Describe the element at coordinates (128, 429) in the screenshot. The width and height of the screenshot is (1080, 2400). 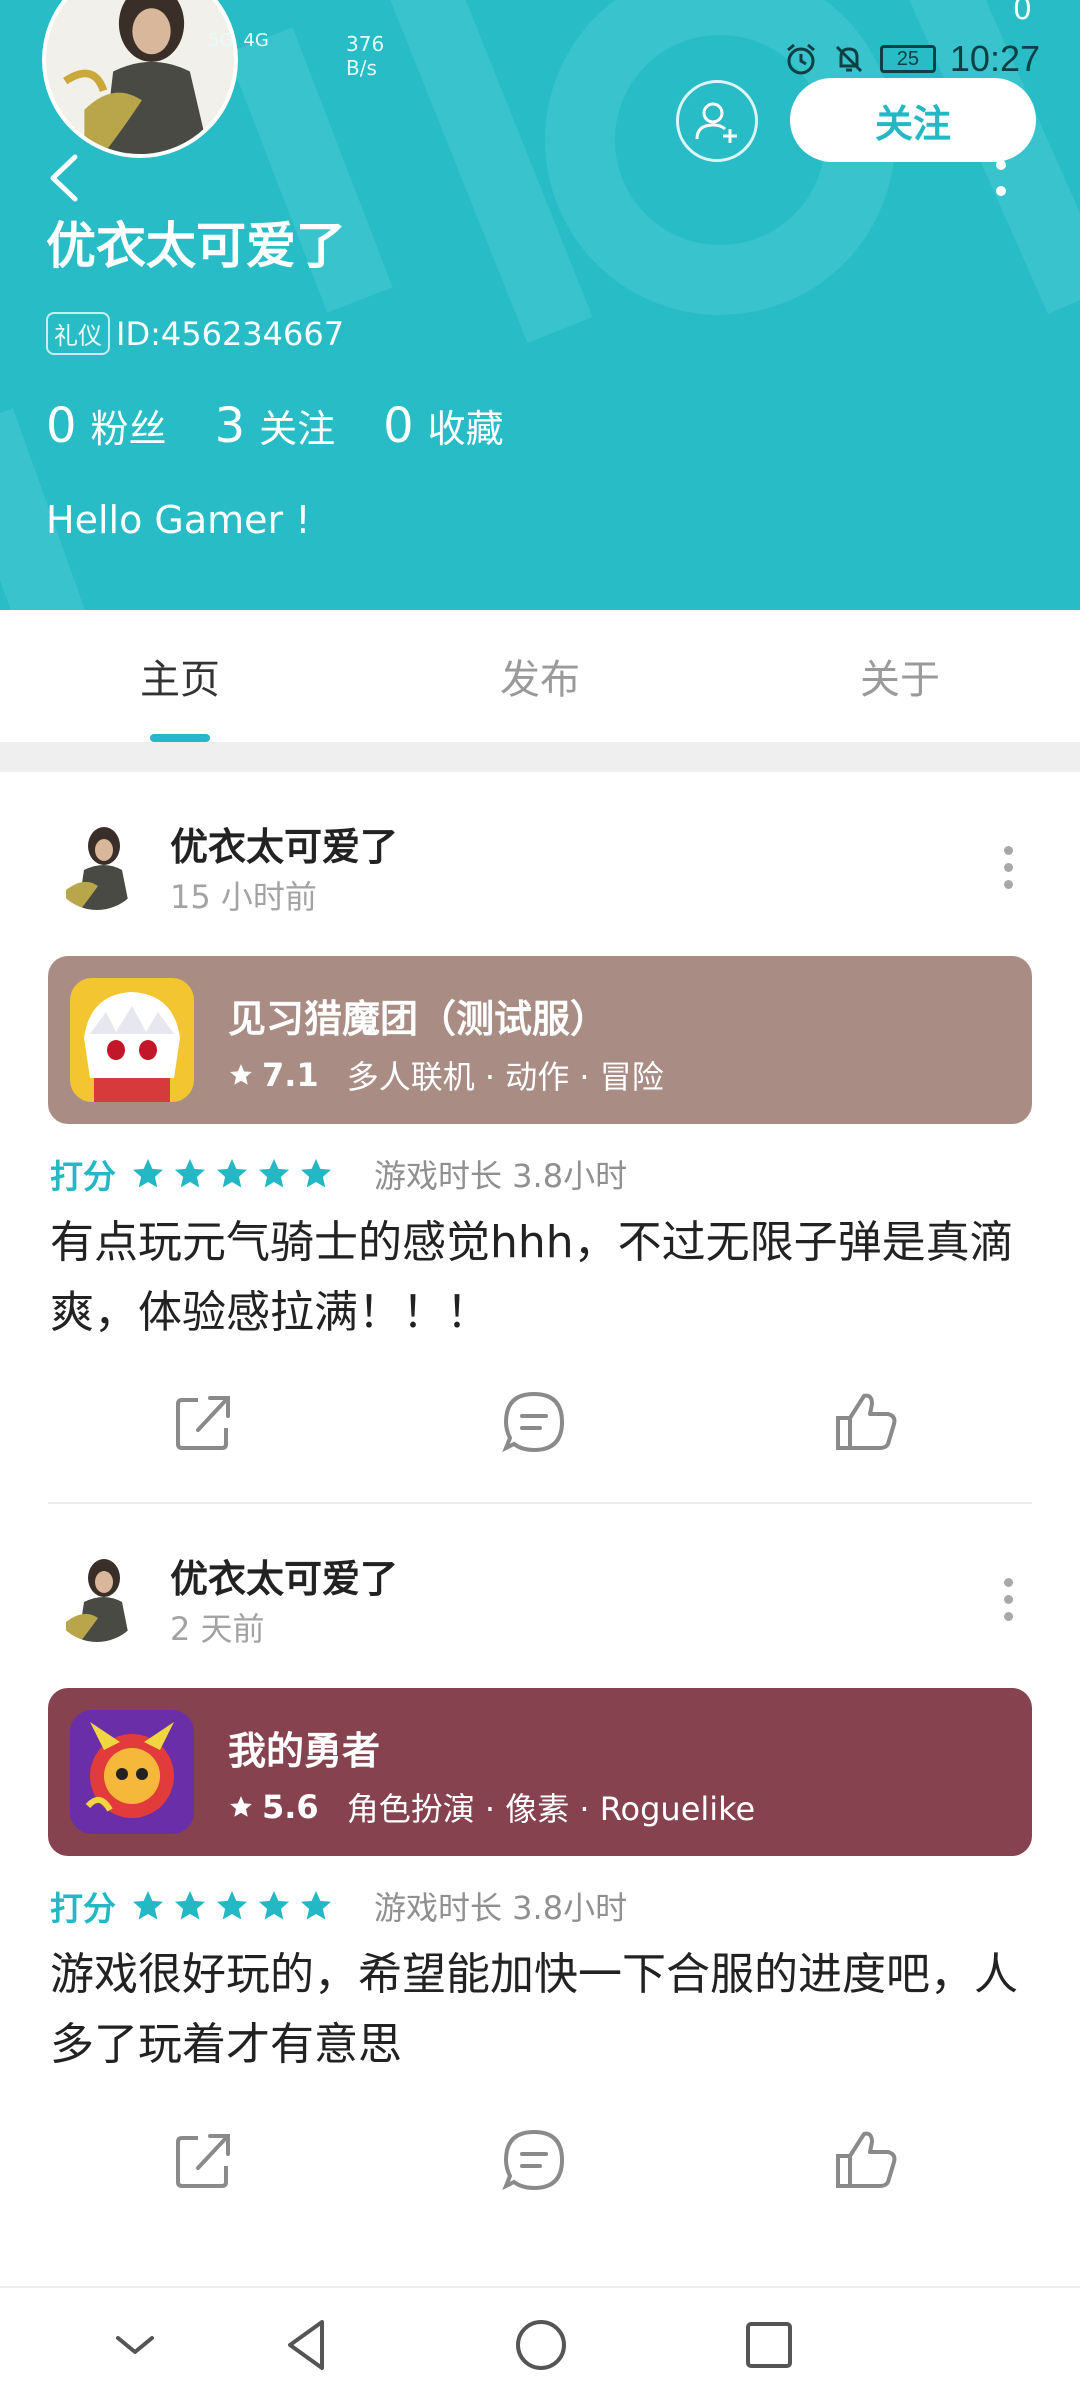
I see `stat-label: 粉丝` at that location.